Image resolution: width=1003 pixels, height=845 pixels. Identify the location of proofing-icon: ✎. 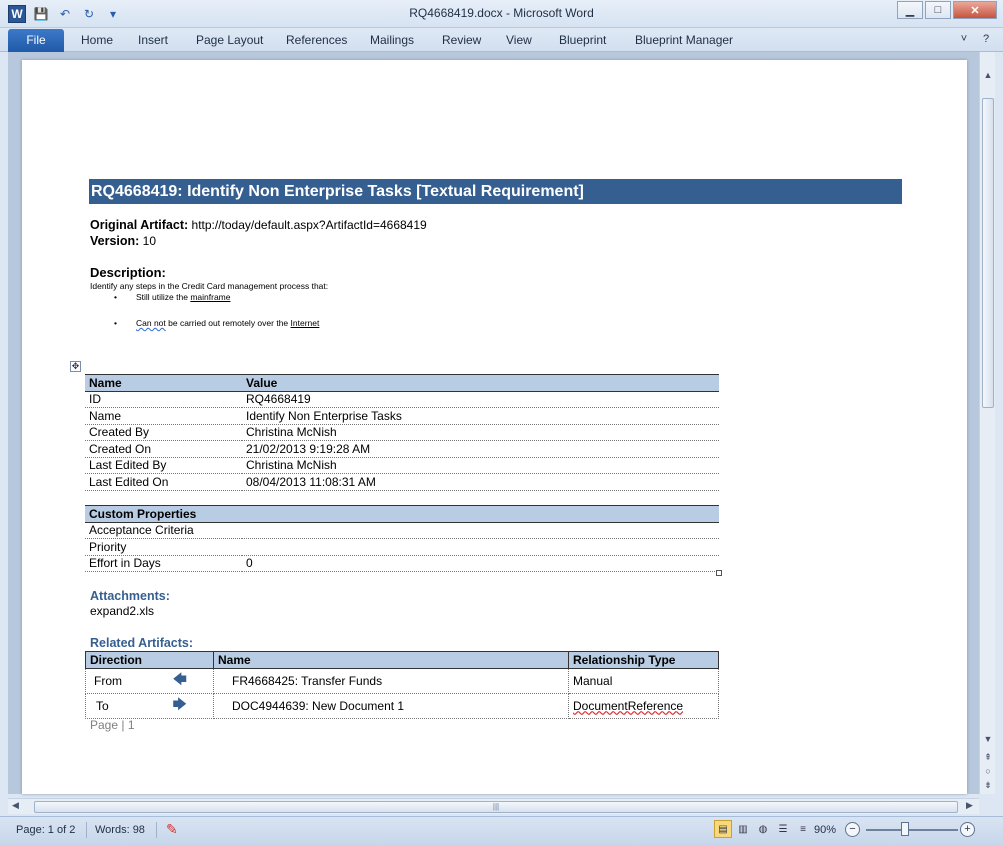
(172, 829).